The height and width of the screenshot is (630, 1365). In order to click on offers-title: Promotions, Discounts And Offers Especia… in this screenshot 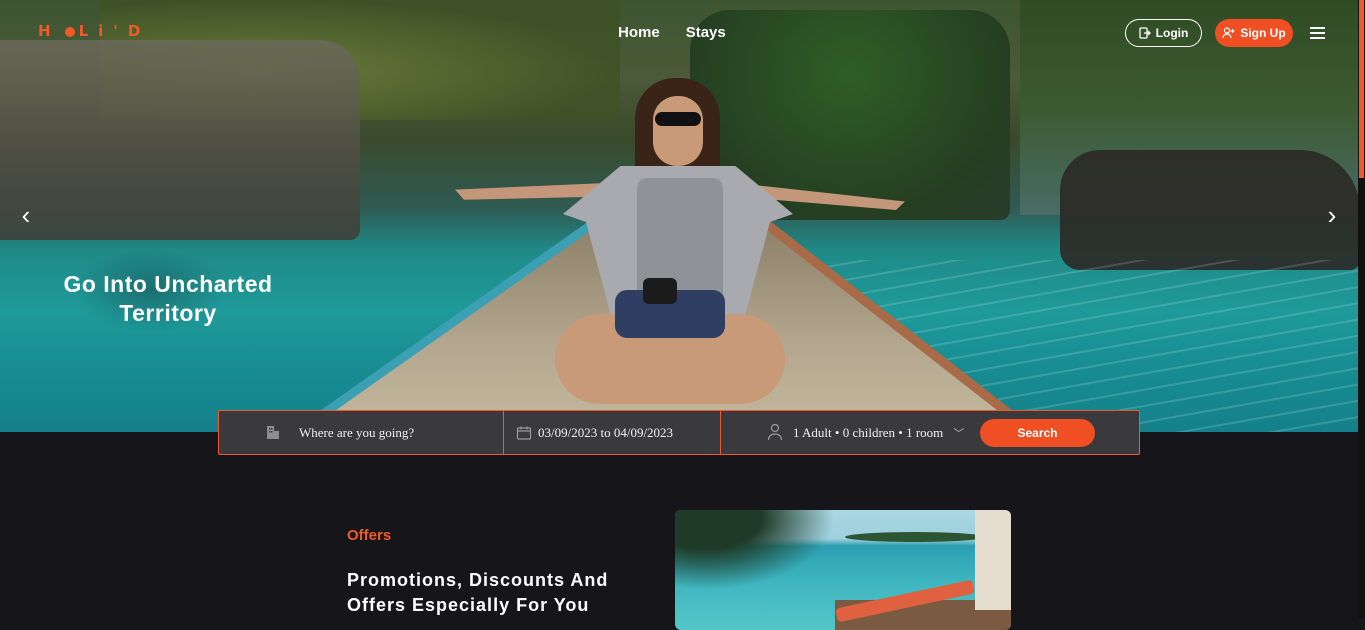, I will do `click(478, 592)`.